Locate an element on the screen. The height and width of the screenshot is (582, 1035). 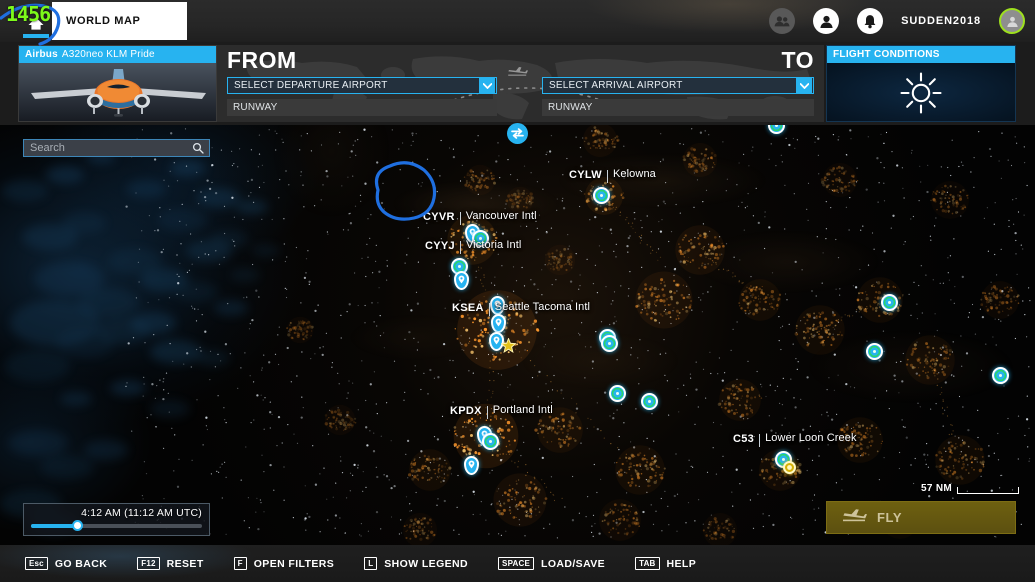
airport-label: CYVR Vancouver Intl is located at coordinates (480, 217).